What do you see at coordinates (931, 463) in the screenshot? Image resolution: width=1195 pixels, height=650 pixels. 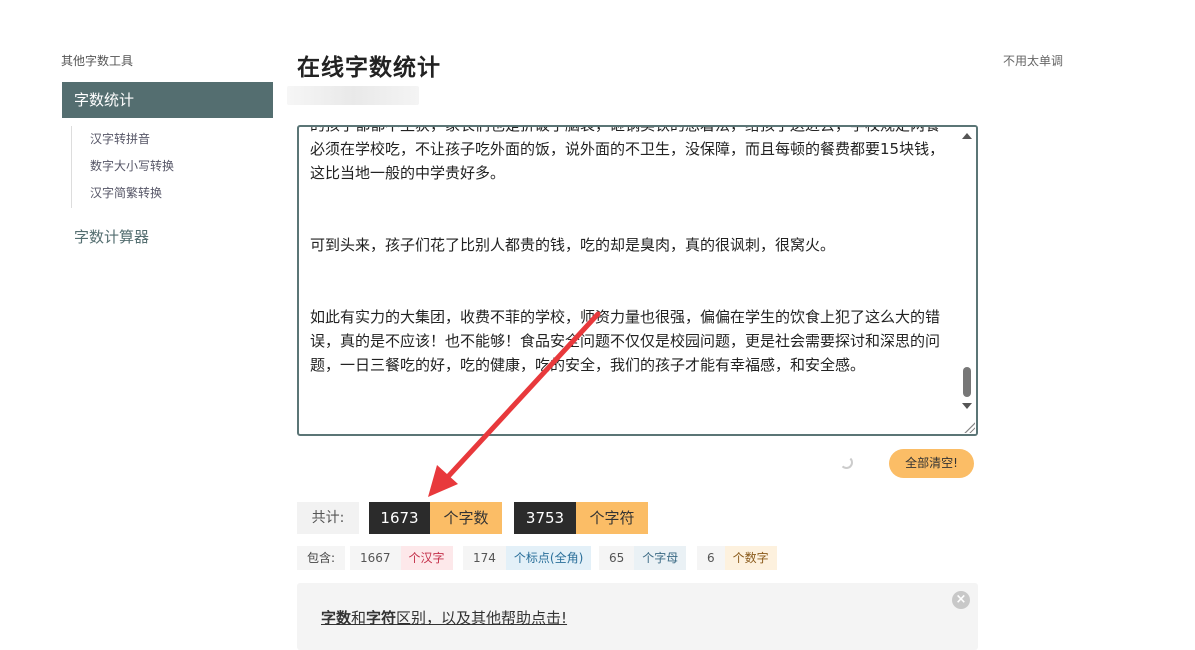 I see `clear-all-button: 全部清空!` at bounding box center [931, 463].